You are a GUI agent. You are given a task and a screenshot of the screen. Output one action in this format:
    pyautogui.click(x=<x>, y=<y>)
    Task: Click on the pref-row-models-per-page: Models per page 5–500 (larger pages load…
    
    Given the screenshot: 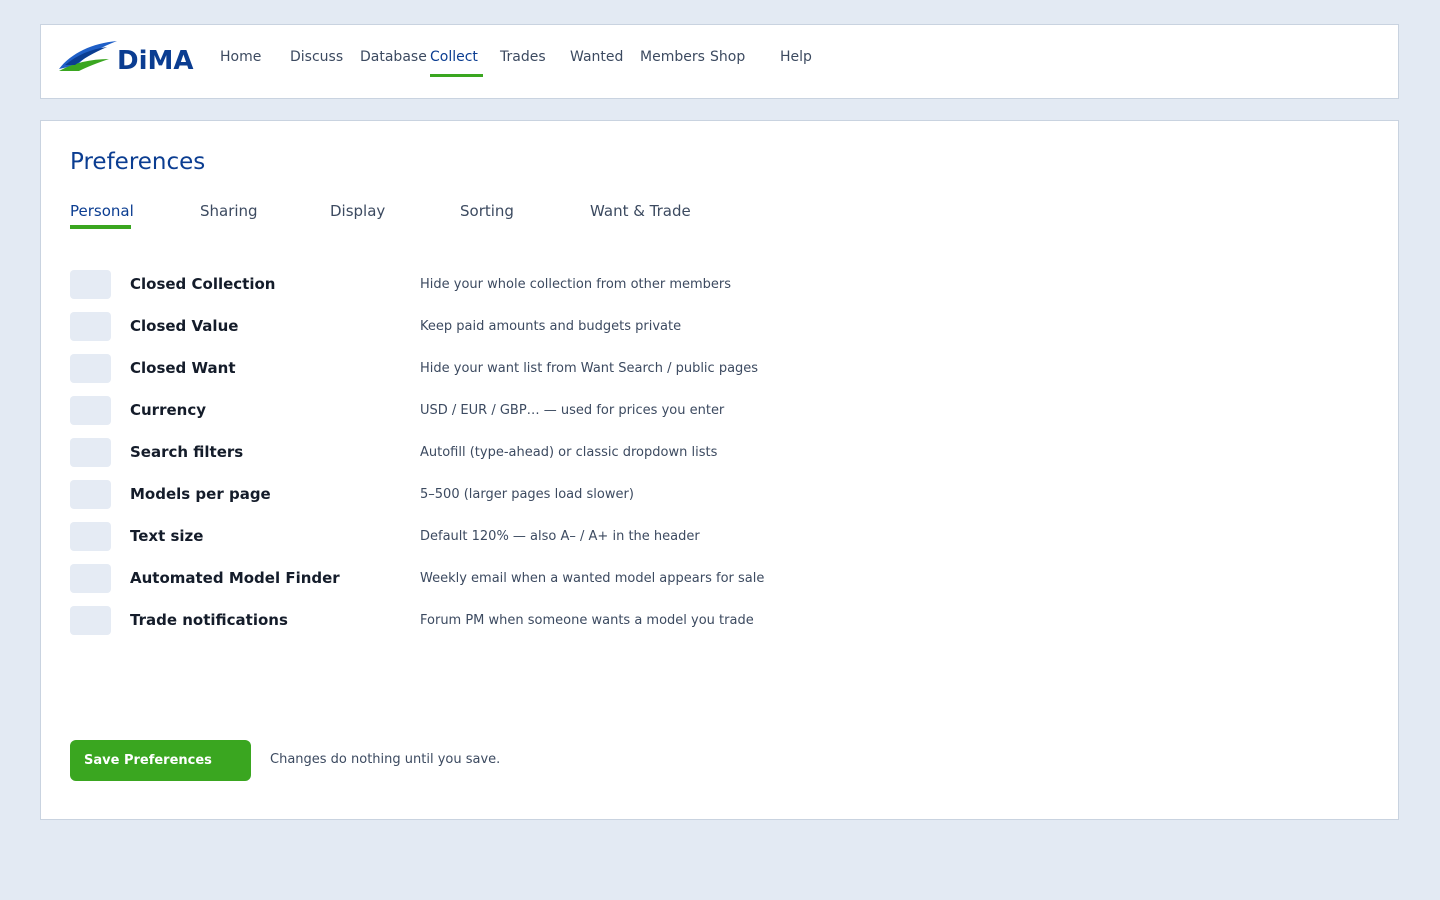 What is the action you would take?
    pyautogui.click(x=470, y=495)
    